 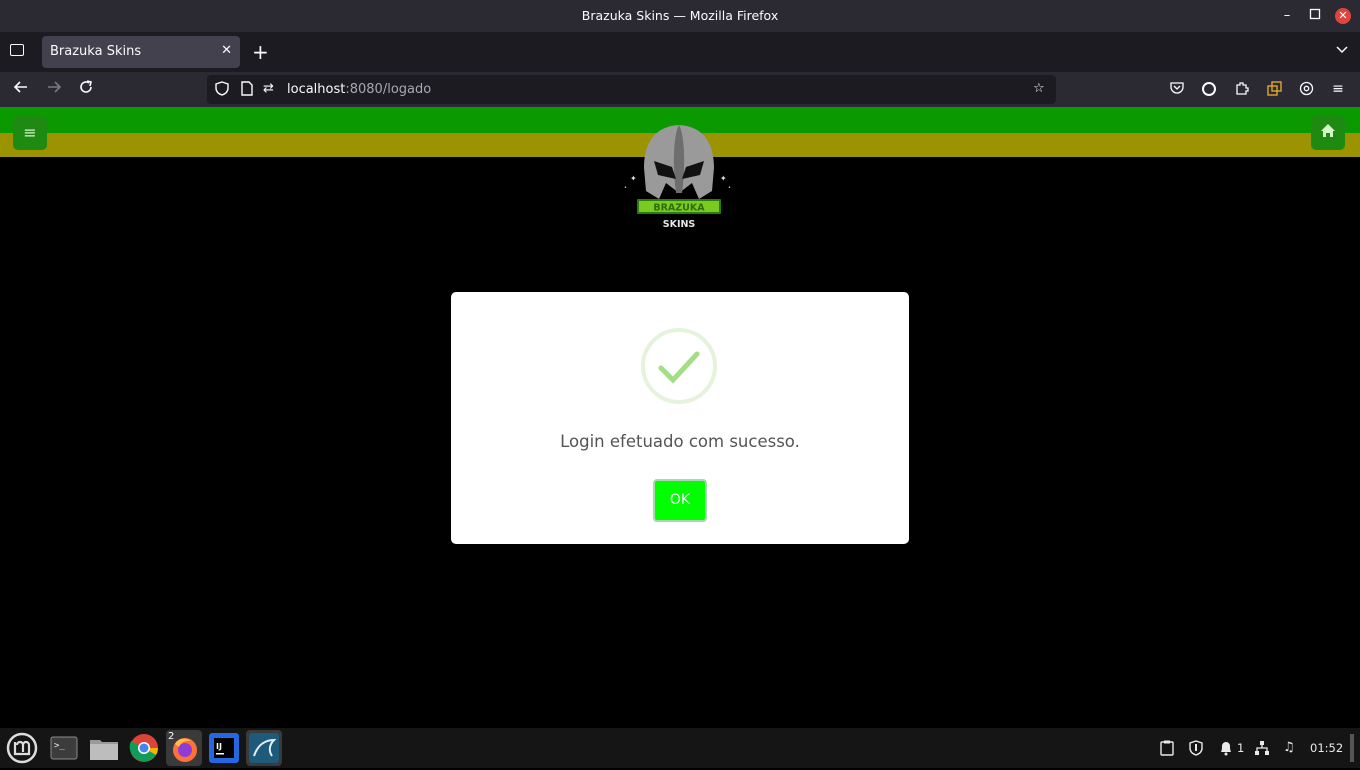 I want to click on tab-strip: Brazuka Skins ✕ +, so click(x=680, y=52).